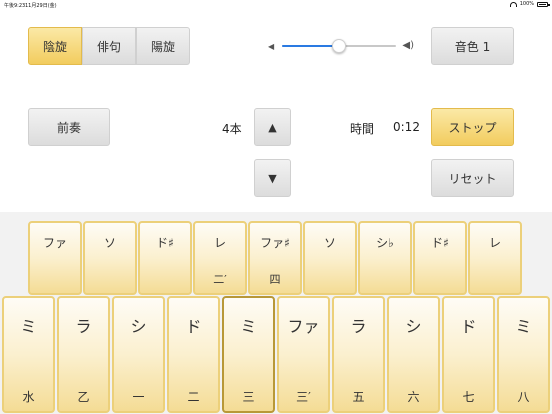  I want to click on key-hole-label: 三′, so click(303, 397).